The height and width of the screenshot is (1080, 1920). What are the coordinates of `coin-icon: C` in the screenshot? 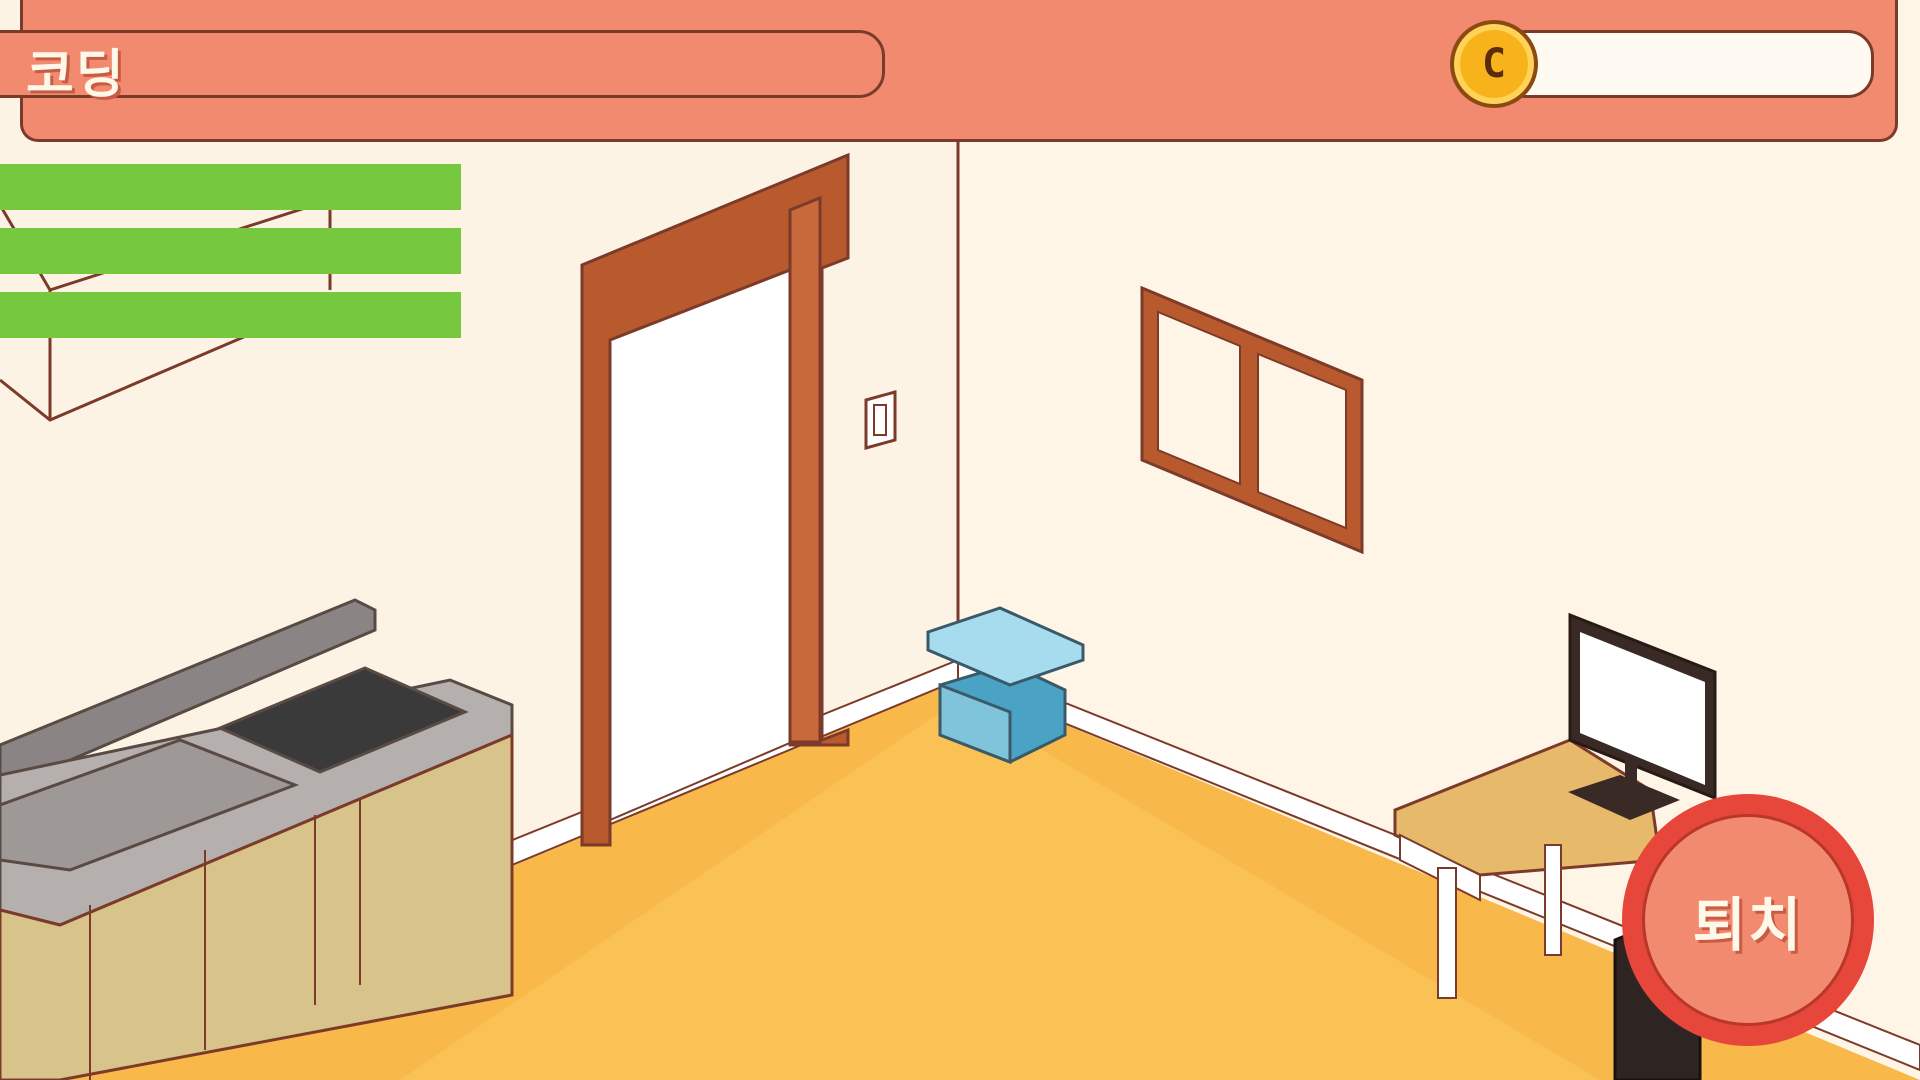 It's located at (1494, 64).